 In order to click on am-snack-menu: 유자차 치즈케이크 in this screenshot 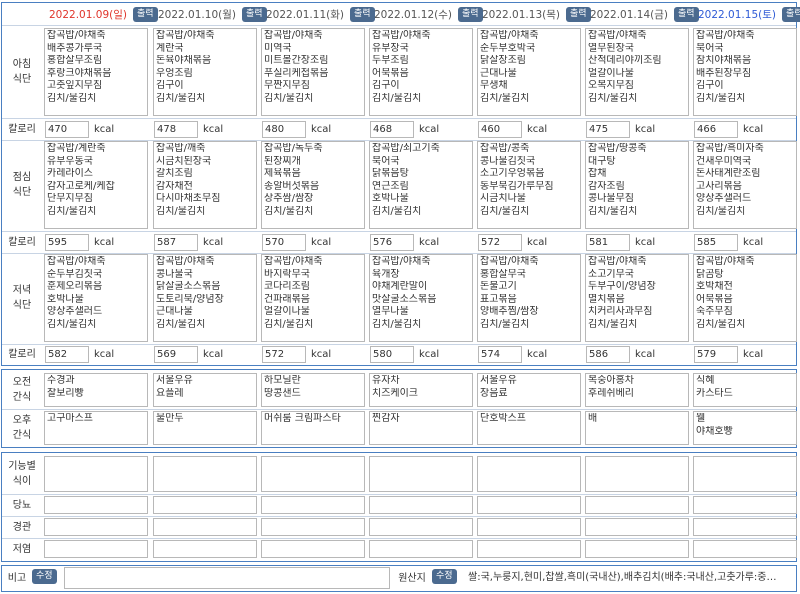, I will do `click(421, 390)`.